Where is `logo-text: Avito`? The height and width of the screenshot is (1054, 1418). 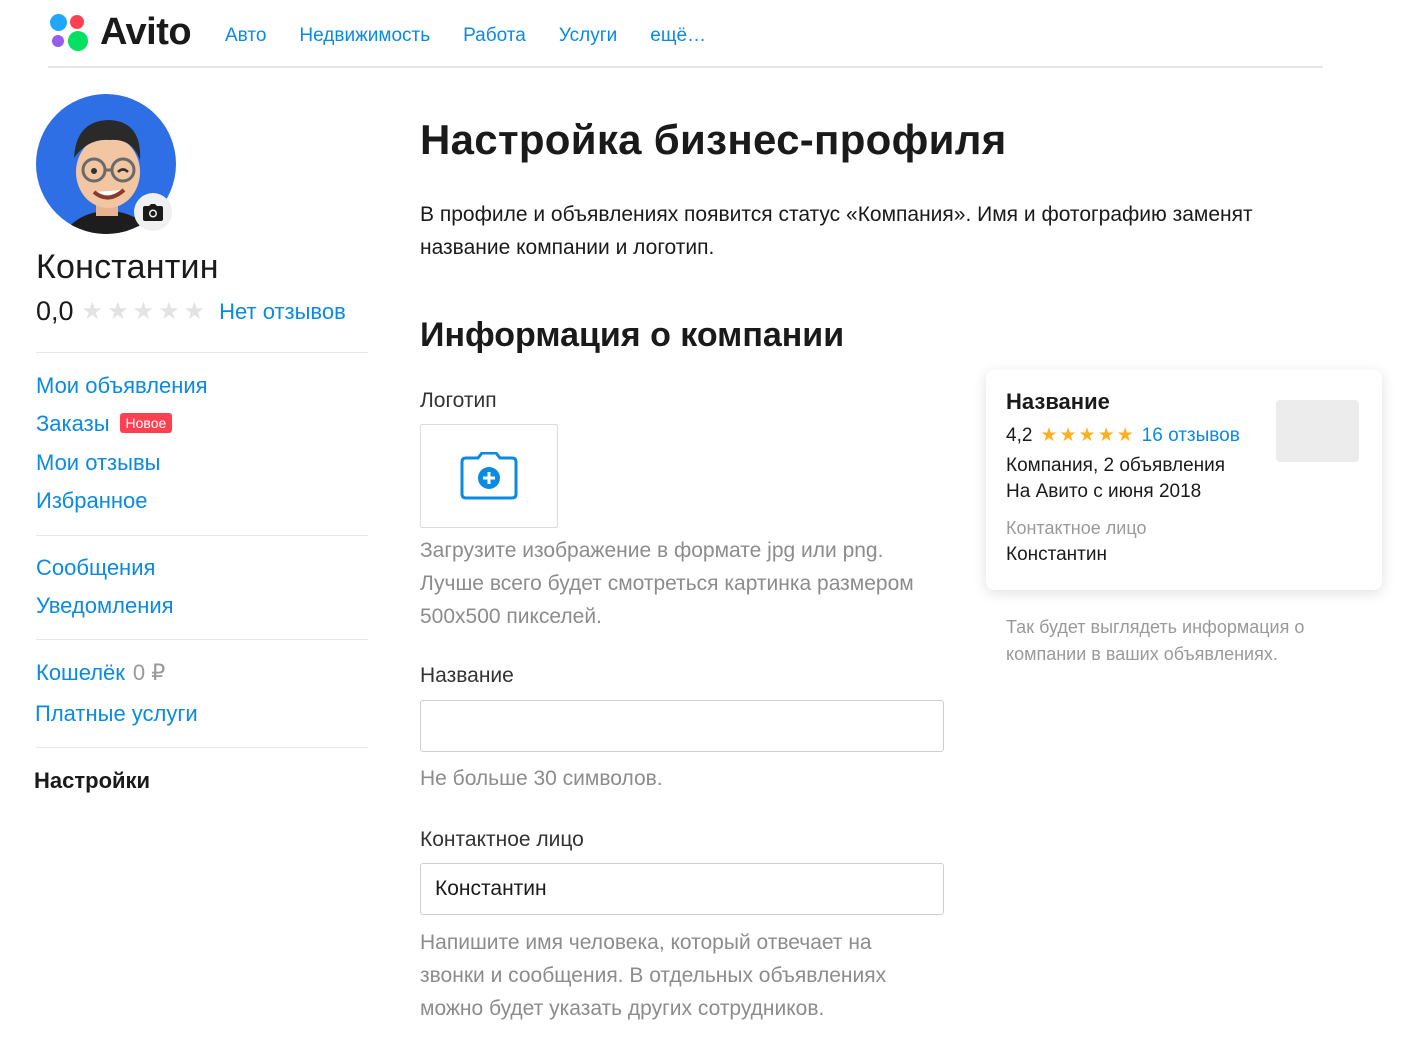 logo-text: Avito is located at coordinates (146, 31).